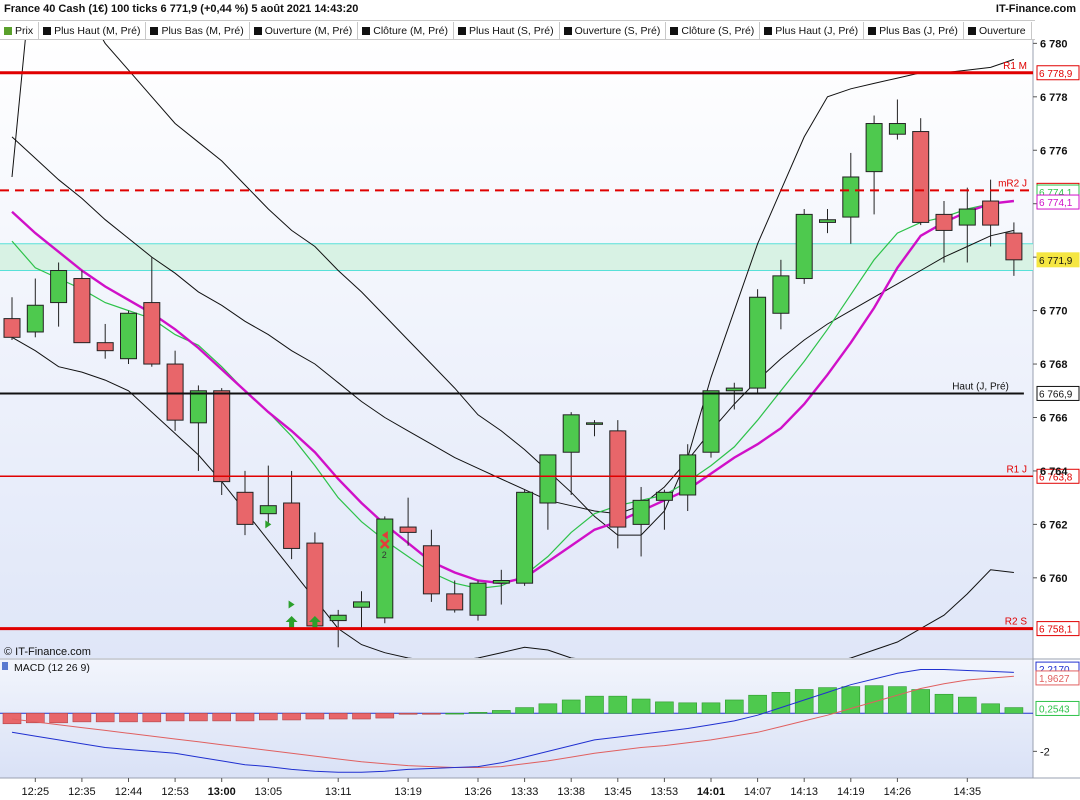 The width and height of the screenshot is (1080, 800). Describe the element at coordinates (5, 666) in the screenshot. I see `macd-label-swatch` at that location.